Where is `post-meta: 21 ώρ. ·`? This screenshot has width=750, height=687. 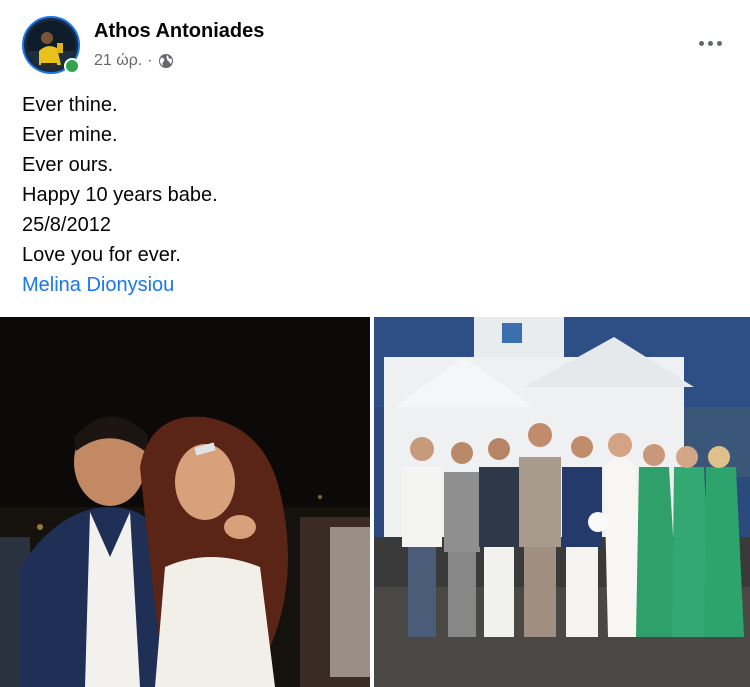
post-meta: 21 ώρ. · is located at coordinates (134, 61).